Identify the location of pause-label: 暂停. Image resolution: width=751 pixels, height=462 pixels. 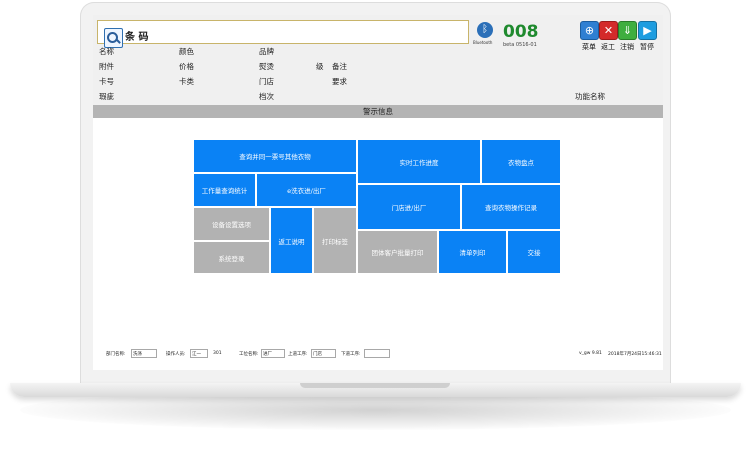
(647, 47).